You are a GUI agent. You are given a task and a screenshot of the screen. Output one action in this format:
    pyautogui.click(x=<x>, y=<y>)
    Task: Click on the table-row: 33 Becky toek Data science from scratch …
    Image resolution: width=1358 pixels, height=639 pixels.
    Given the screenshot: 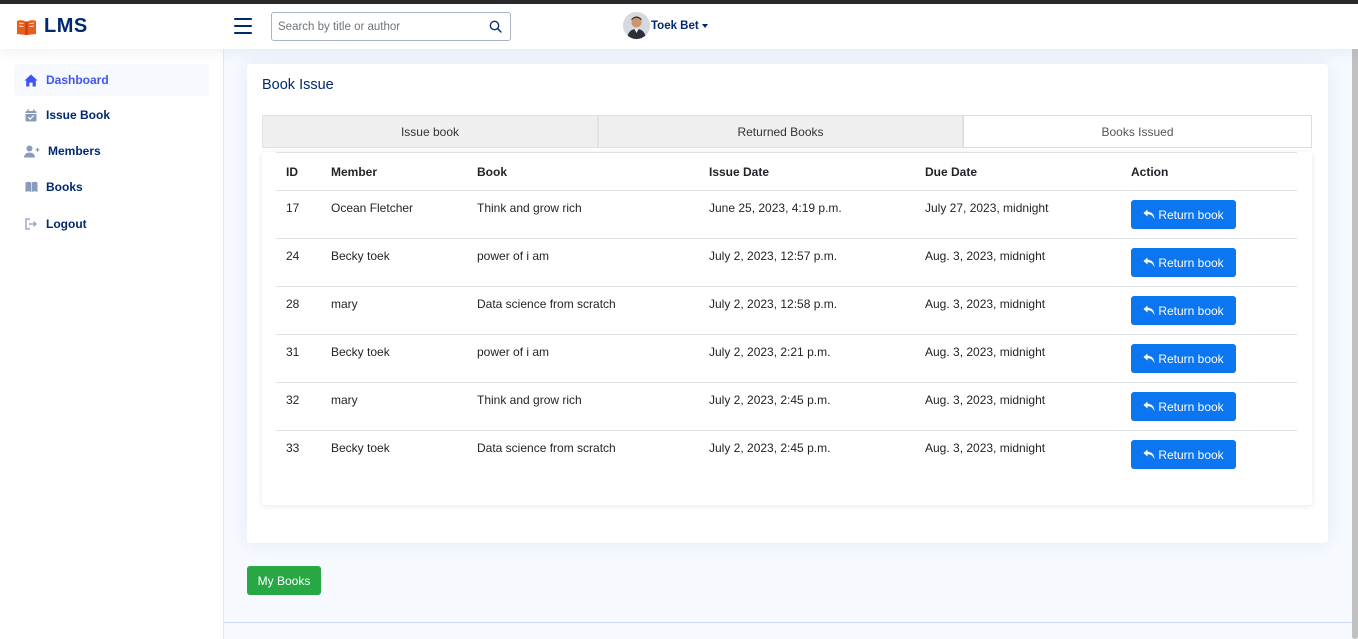 What is the action you would take?
    pyautogui.click(x=786, y=455)
    